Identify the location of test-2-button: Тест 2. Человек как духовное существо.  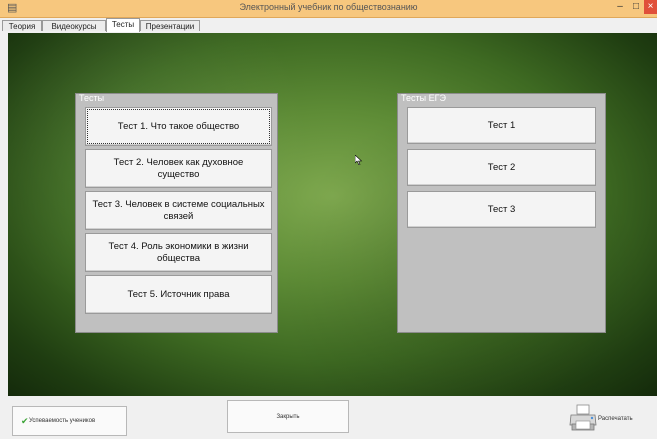
(178, 168).